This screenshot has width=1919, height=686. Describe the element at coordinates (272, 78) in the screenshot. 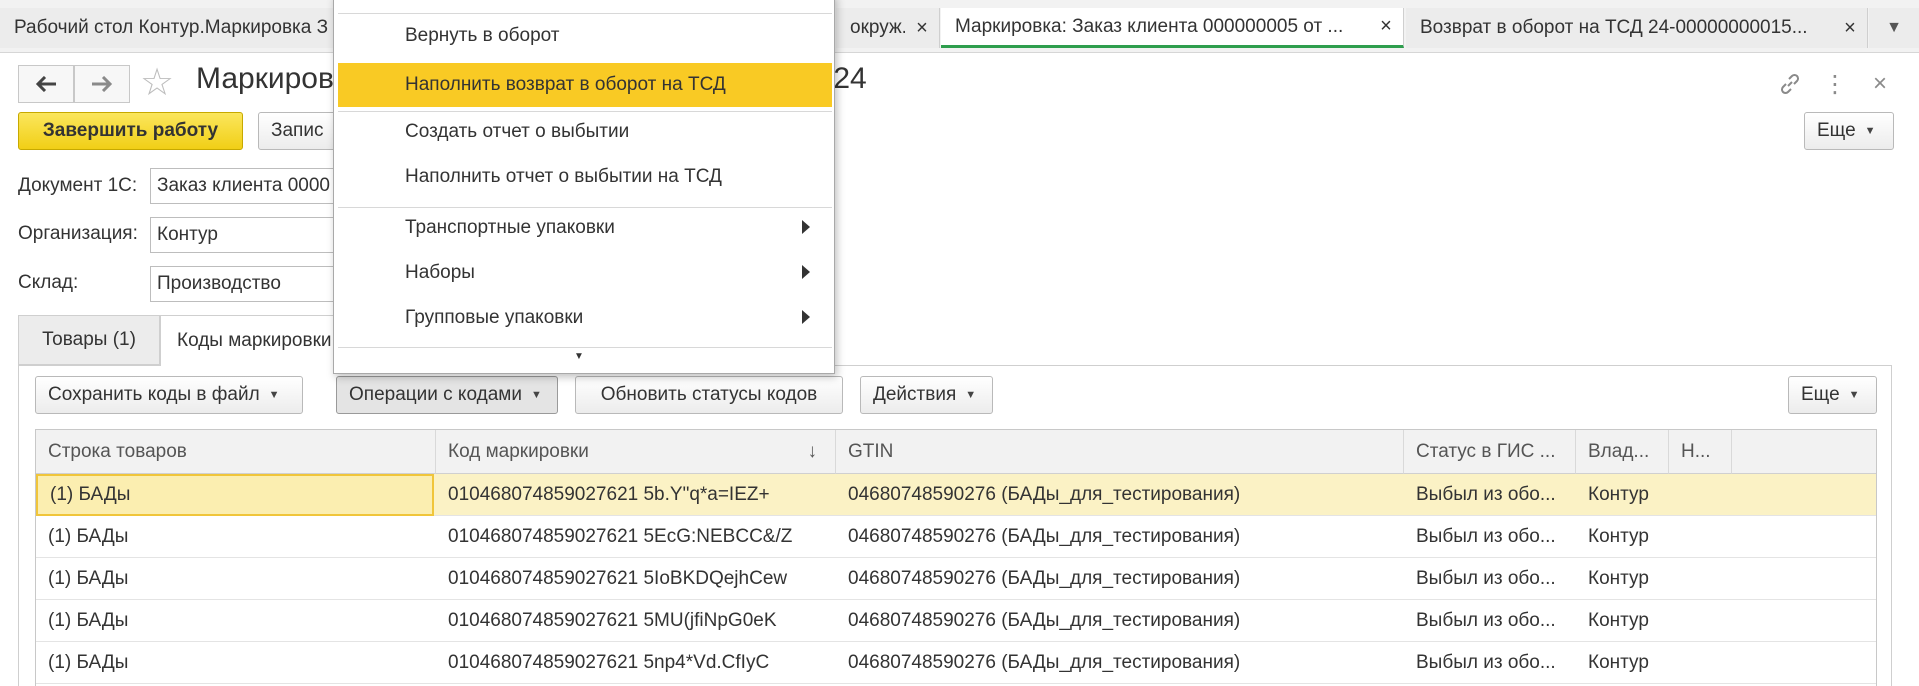

I see `page-title: Маркировк` at that location.